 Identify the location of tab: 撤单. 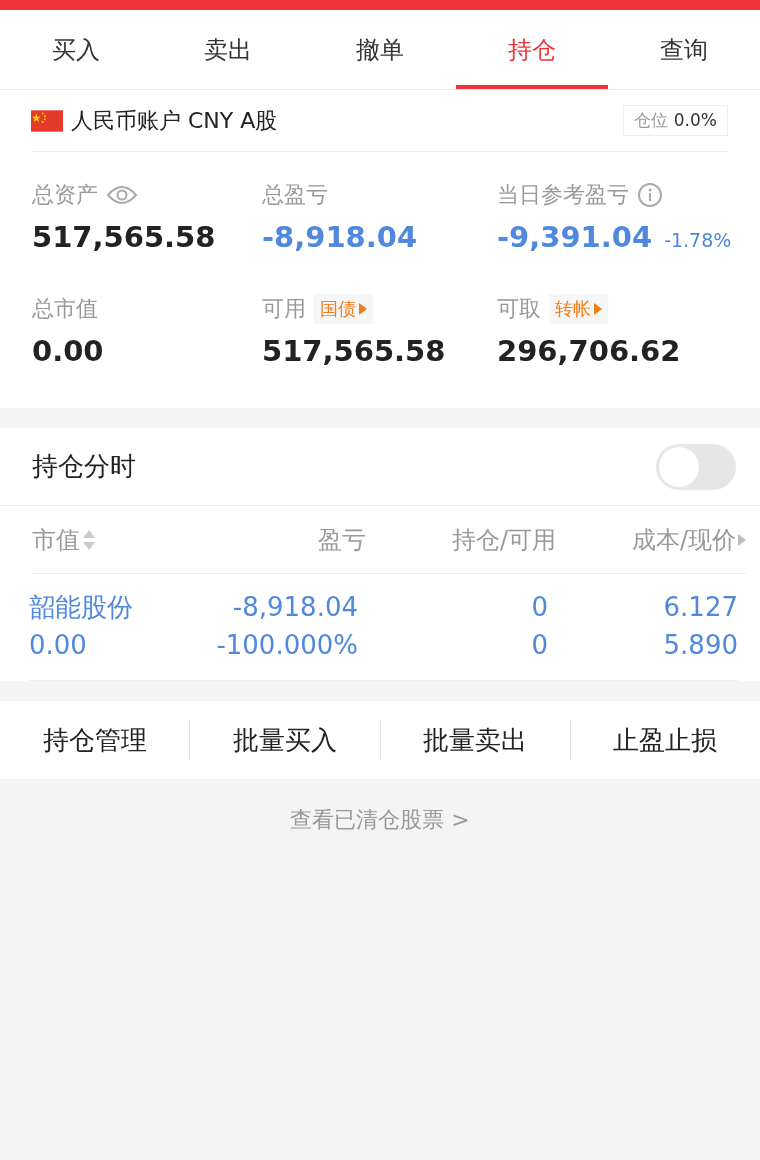
(380, 49).